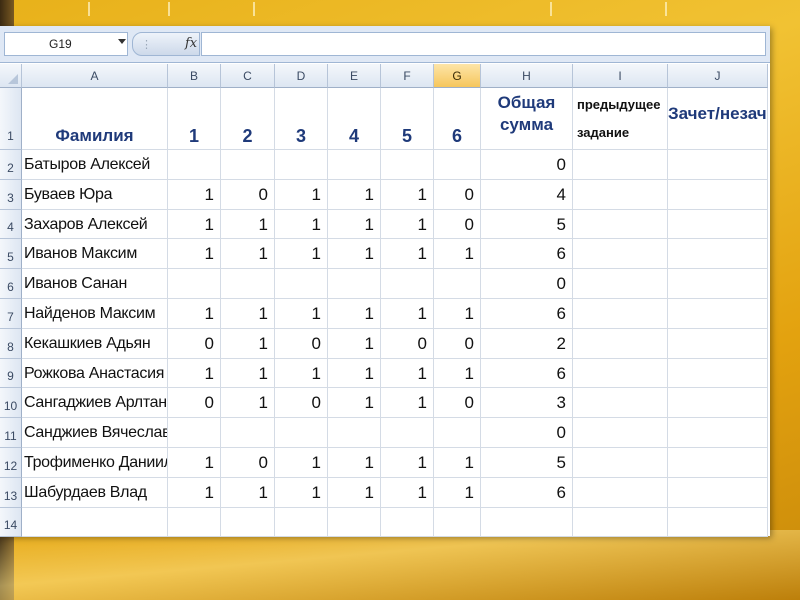 This screenshot has width=800, height=600. Describe the element at coordinates (527, 76) in the screenshot. I see `column-header-h: H` at that location.